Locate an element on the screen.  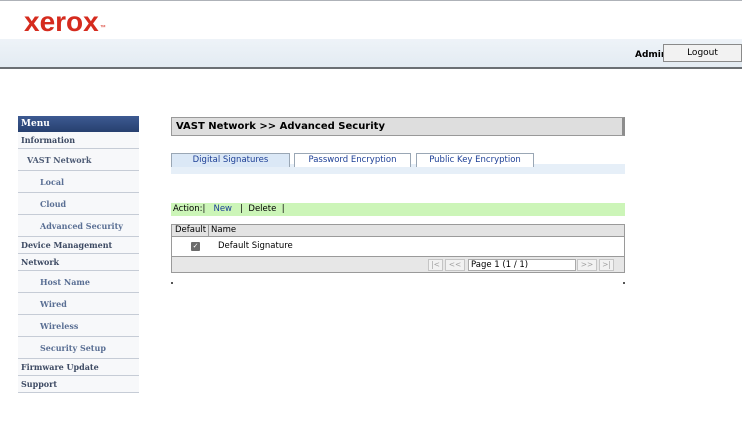
menu-title: Menu is located at coordinates (78, 124).